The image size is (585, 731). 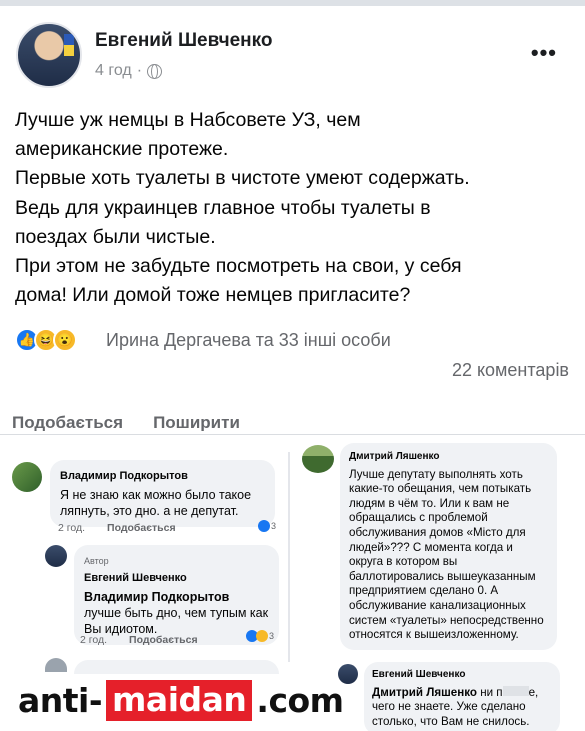 What do you see at coordinates (49, 55) in the screenshot?
I see `author-avatar` at bounding box center [49, 55].